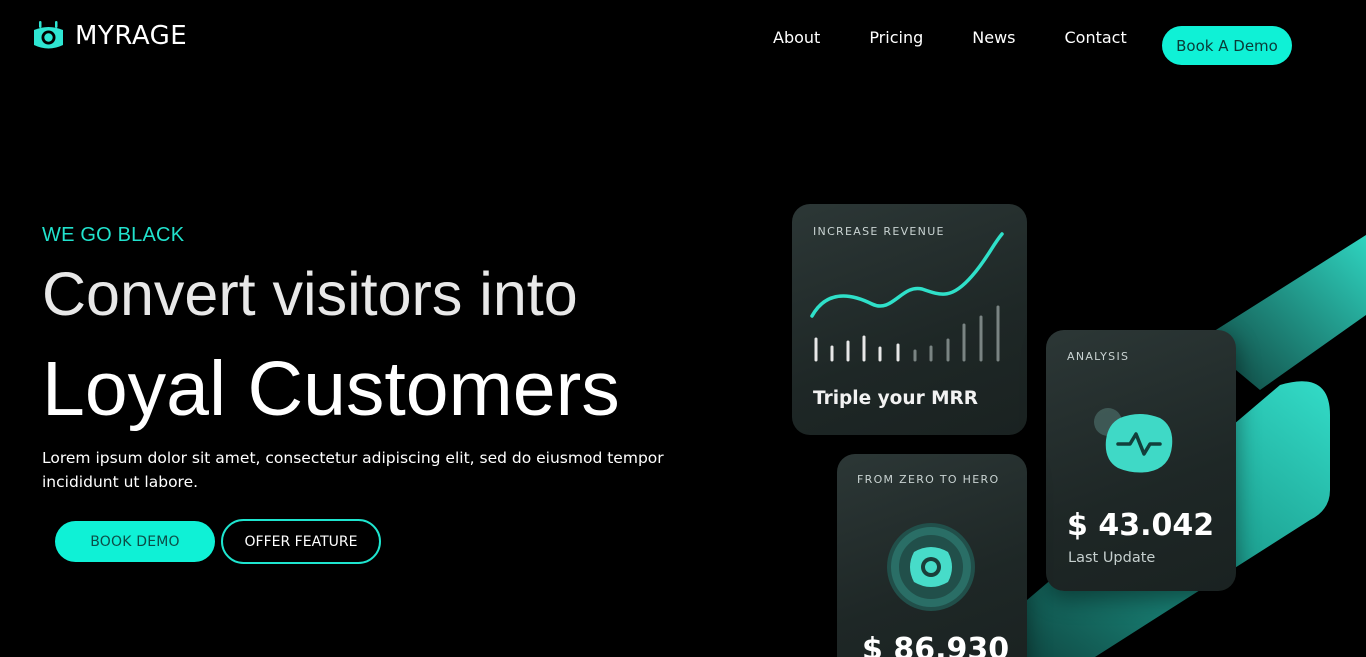 The image size is (1366, 657). Describe the element at coordinates (1095, 38) in the screenshot. I see `nav-contact: Contact` at that location.